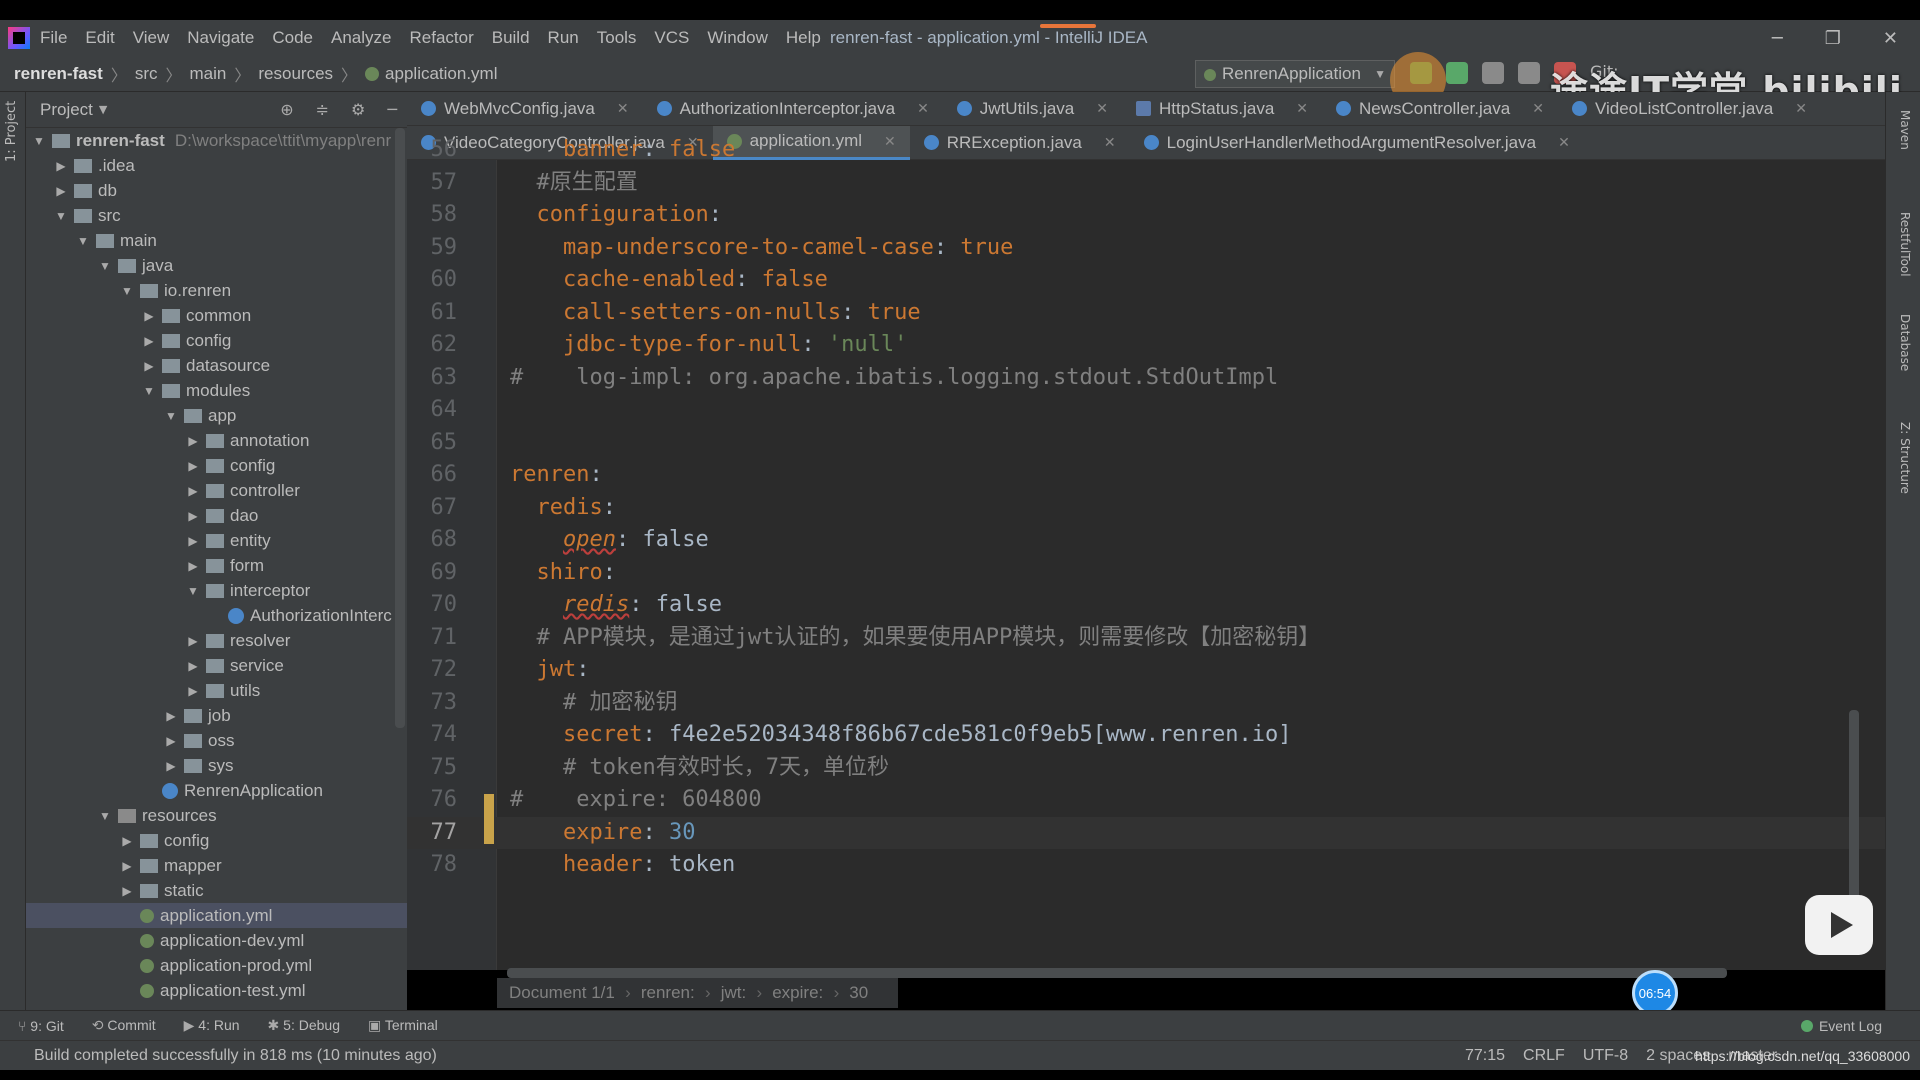  Describe the element at coordinates (216, 665) in the screenshot. I see `tree-item: ▶ service` at that location.